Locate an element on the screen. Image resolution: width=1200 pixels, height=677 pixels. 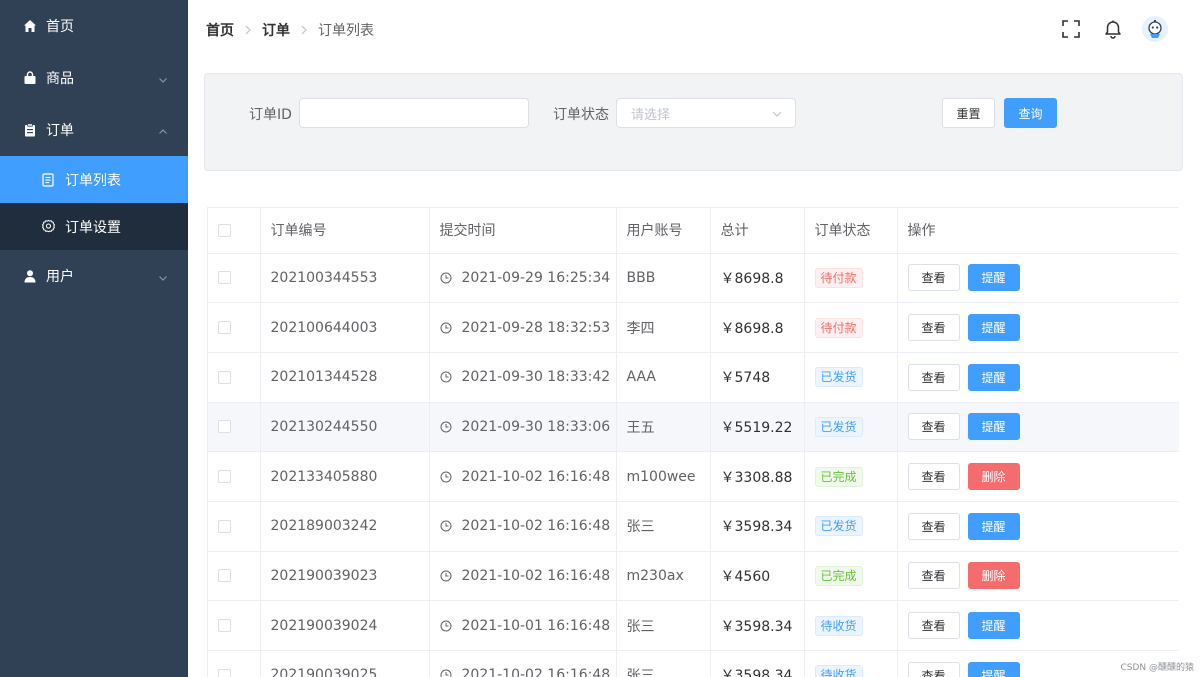
order-id-cell: 202190039023 is located at coordinates (345, 576).